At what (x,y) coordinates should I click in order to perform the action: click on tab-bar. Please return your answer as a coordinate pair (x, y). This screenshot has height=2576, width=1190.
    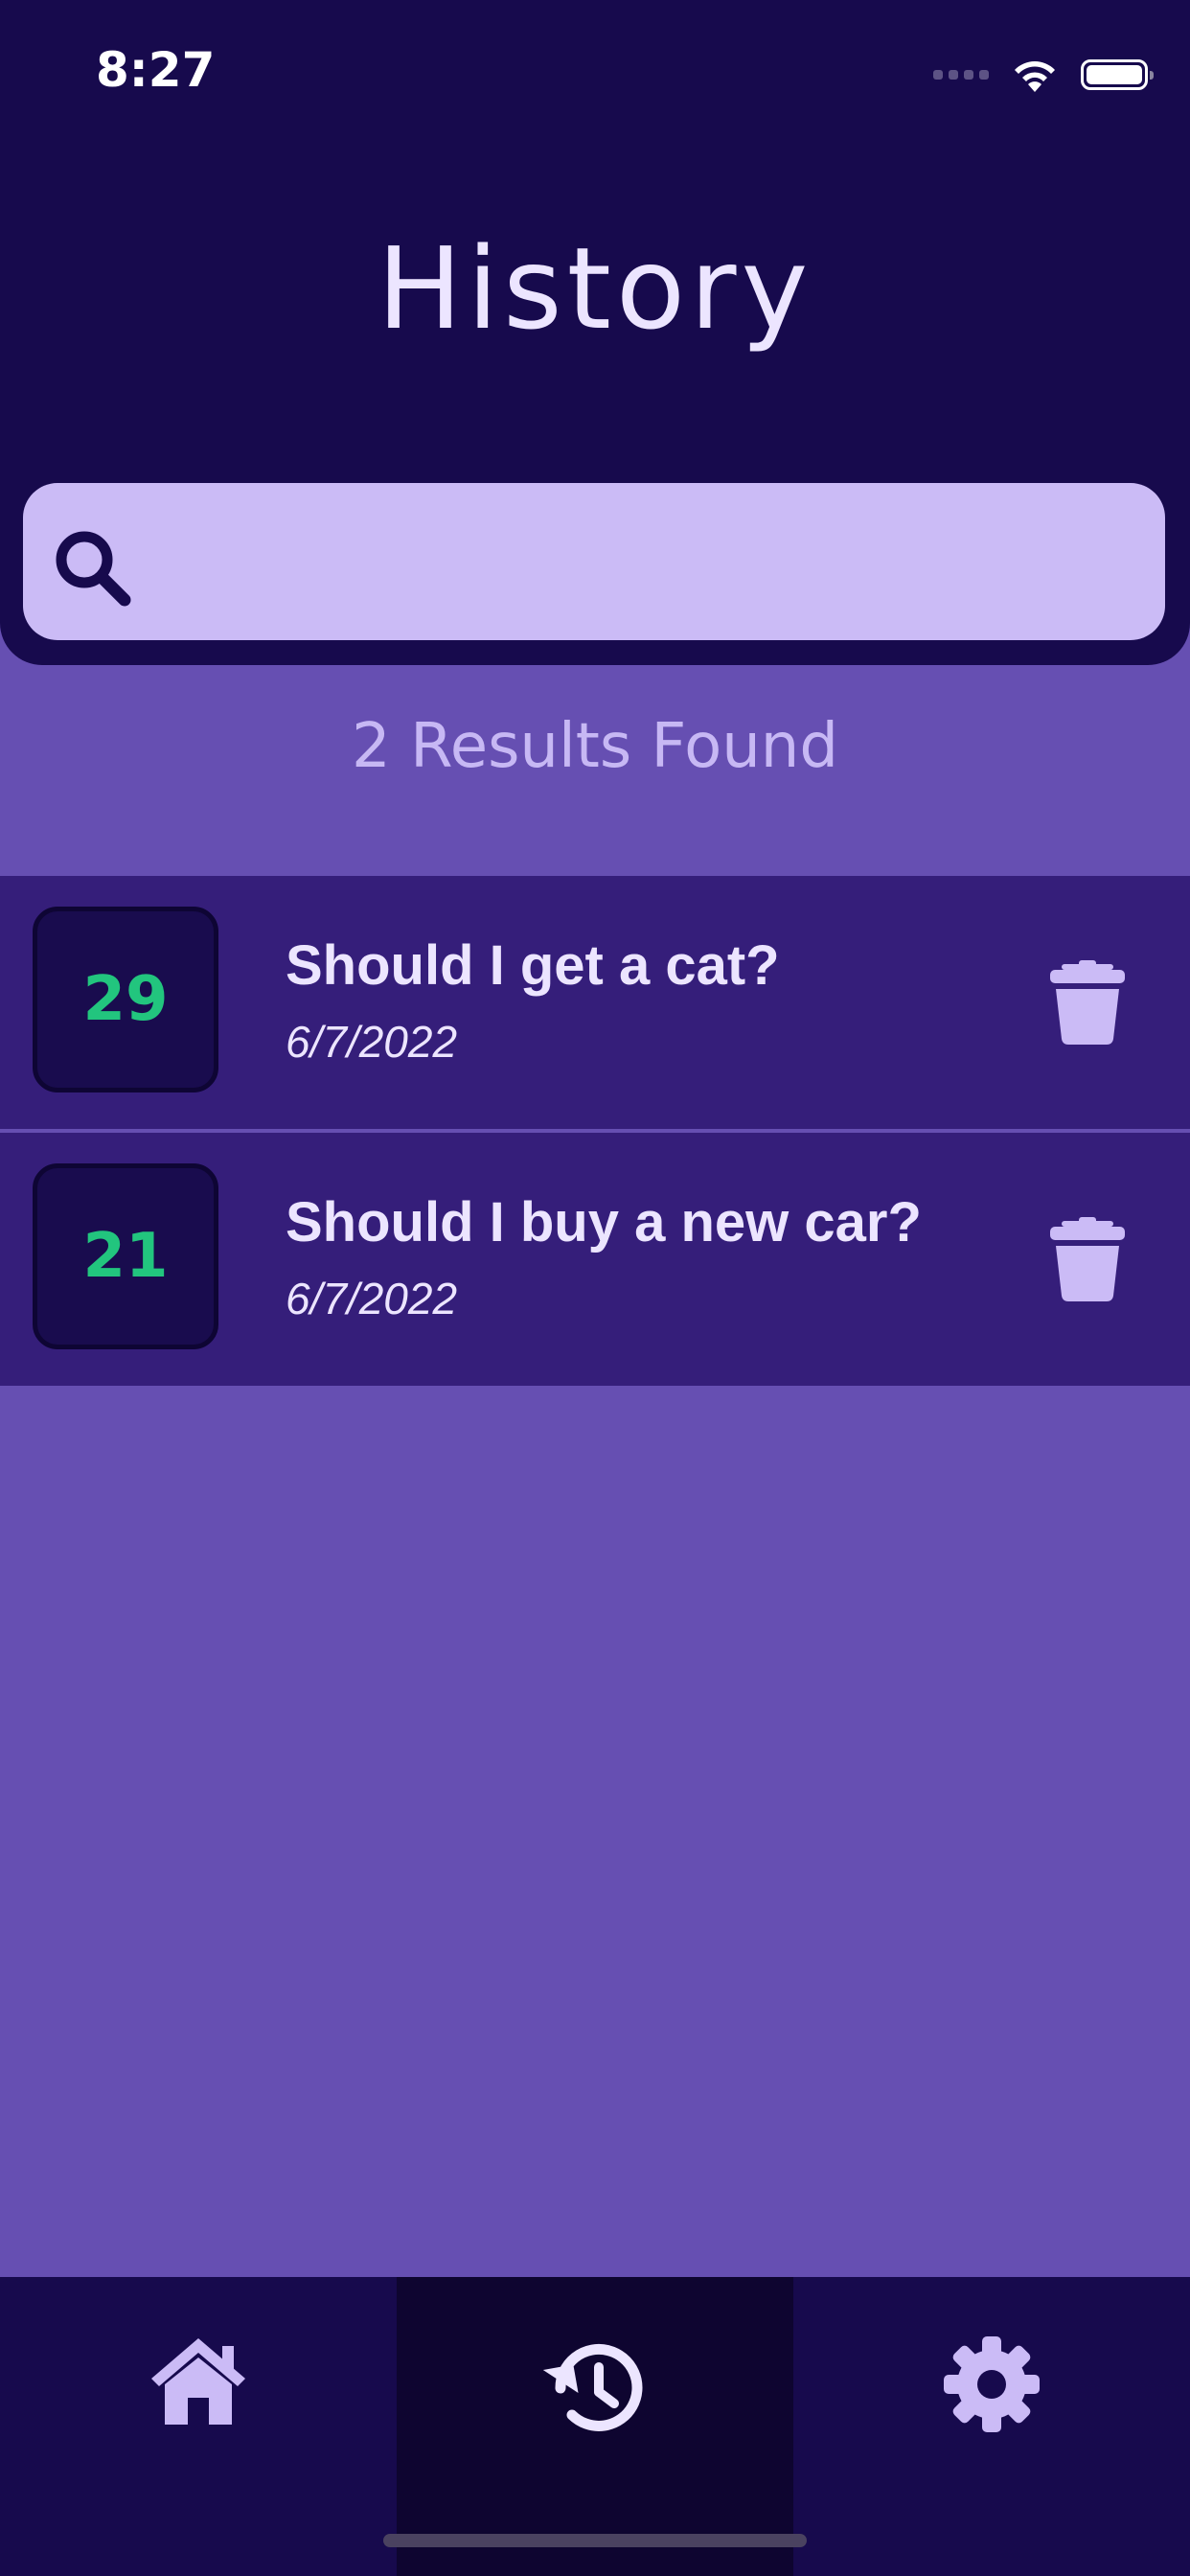
    Looking at the image, I should click on (595, 2426).